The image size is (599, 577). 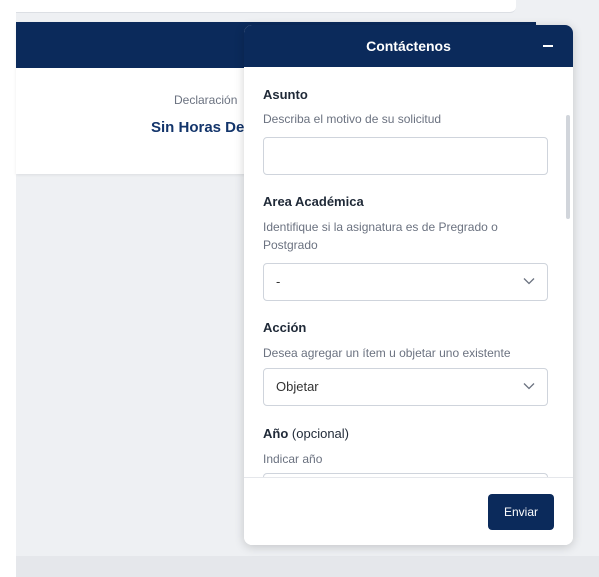 What do you see at coordinates (285, 327) in the screenshot?
I see `accion-label: Acción` at bounding box center [285, 327].